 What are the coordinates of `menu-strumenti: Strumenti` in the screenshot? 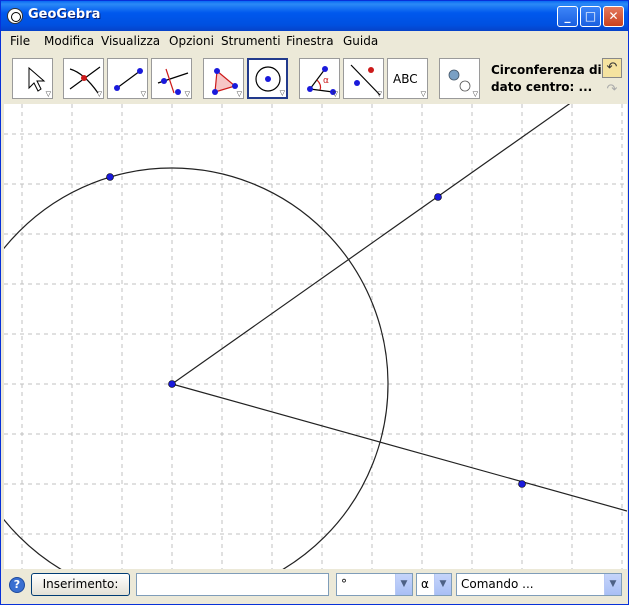 It's located at (251, 41).